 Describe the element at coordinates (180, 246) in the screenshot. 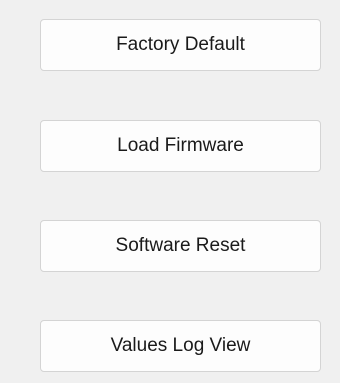

I see `software-reset-button: Software Reset` at that location.